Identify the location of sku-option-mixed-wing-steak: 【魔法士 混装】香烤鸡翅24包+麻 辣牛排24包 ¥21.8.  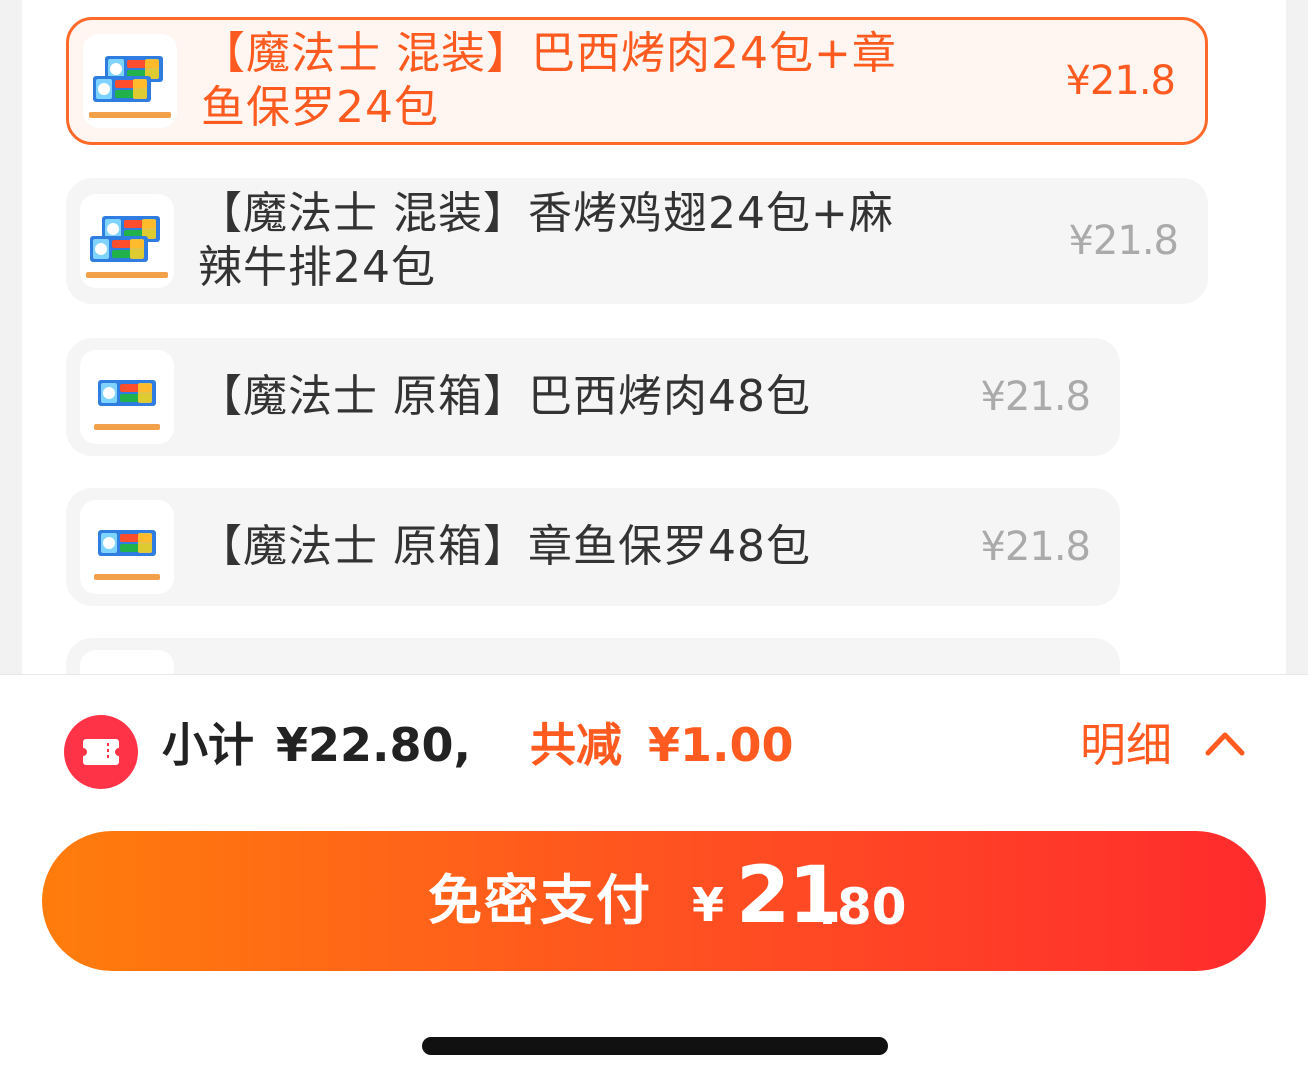
(637, 241).